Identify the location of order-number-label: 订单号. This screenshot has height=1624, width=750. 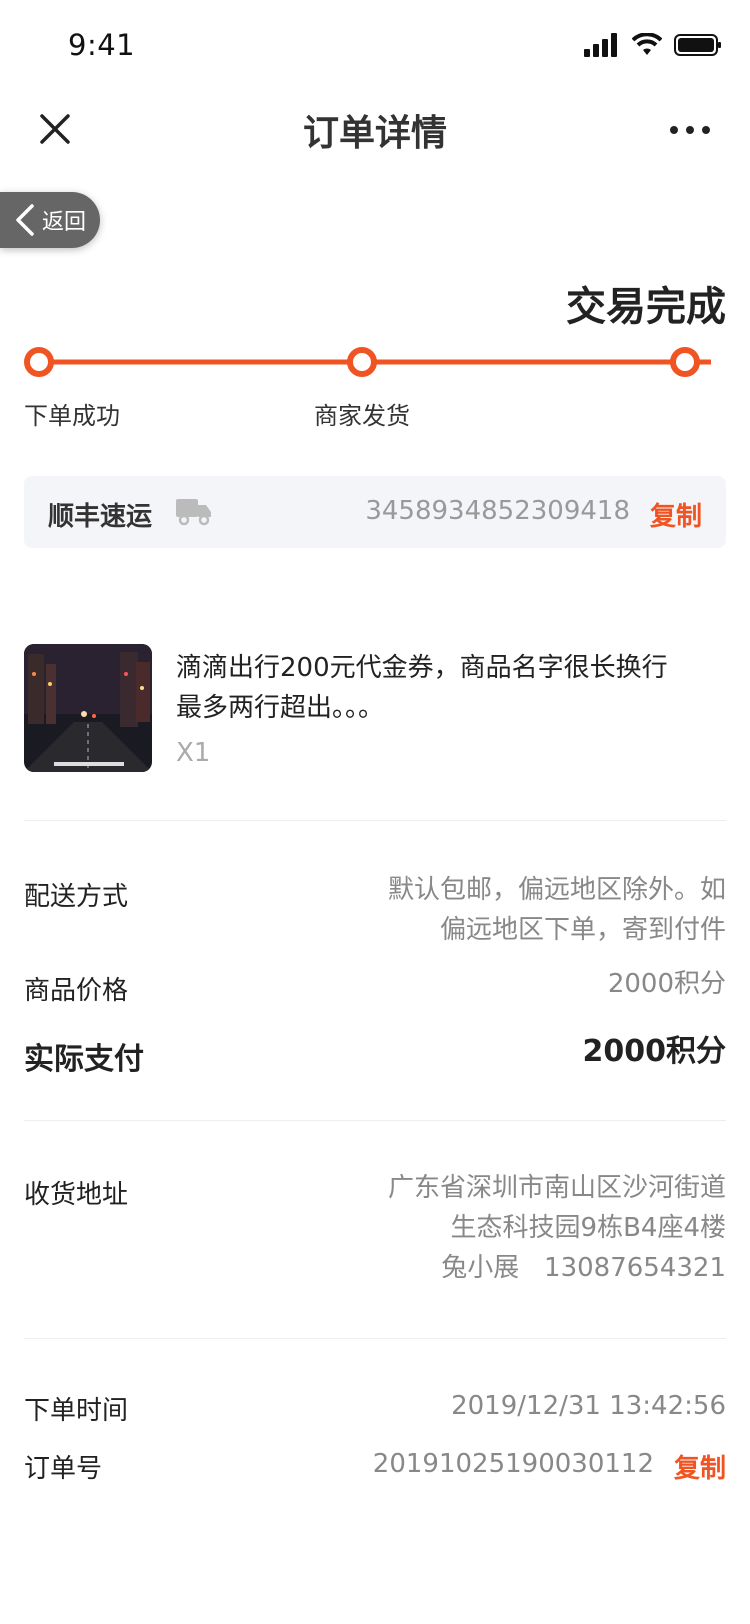
(63, 1469).